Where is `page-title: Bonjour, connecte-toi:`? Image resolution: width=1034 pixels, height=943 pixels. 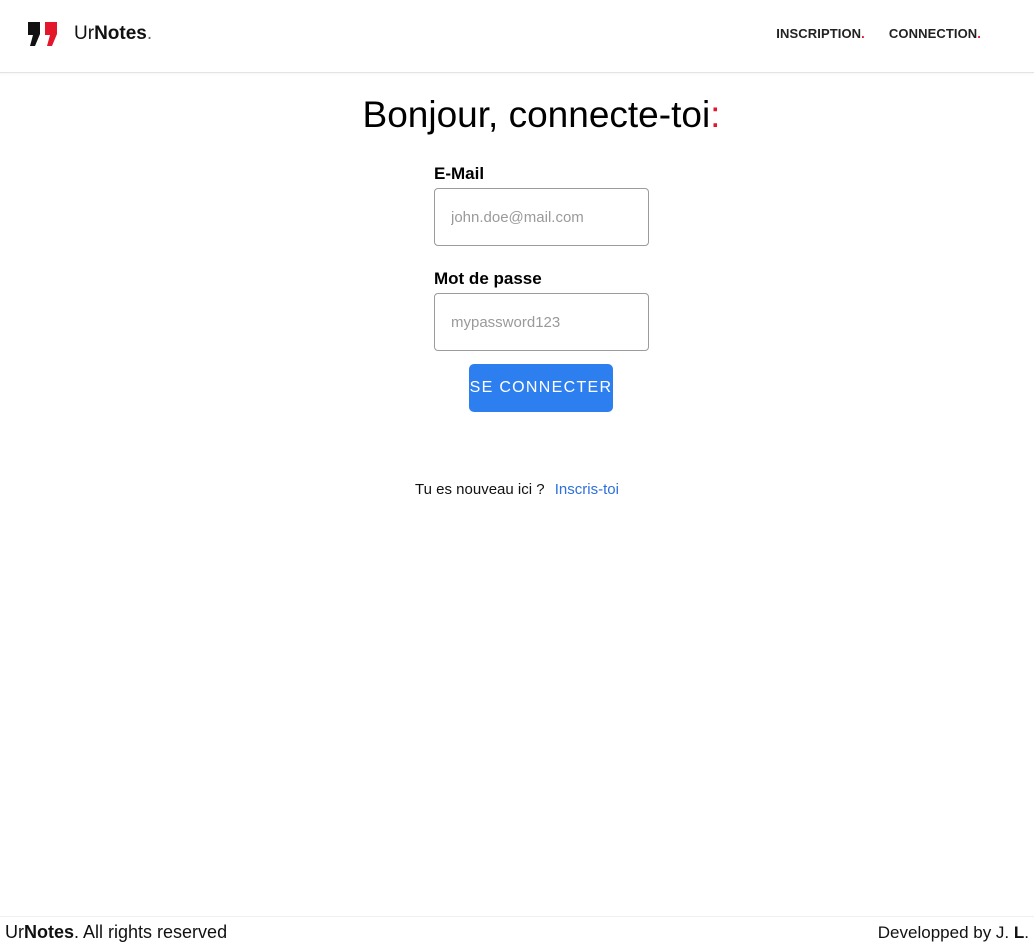 page-title: Bonjour, connecte-toi: is located at coordinates (517, 115).